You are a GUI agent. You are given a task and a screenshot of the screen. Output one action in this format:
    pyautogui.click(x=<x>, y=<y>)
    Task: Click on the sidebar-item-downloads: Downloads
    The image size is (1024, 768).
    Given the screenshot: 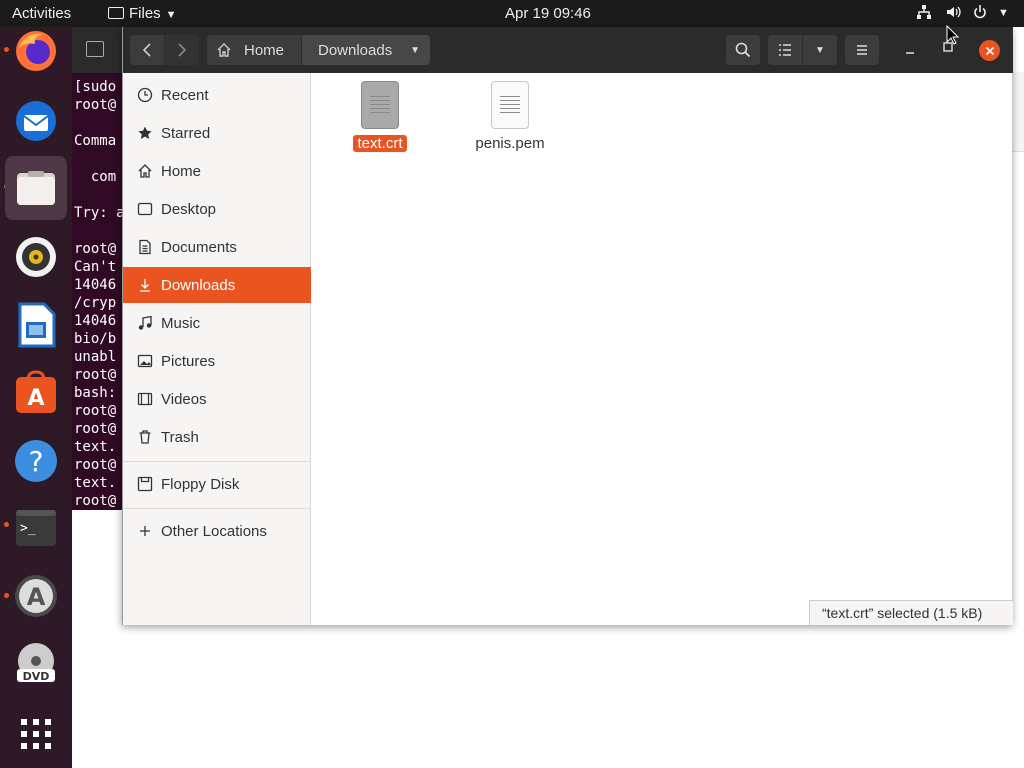 What is the action you would take?
    pyautogui.click(x=217, y=285)
    